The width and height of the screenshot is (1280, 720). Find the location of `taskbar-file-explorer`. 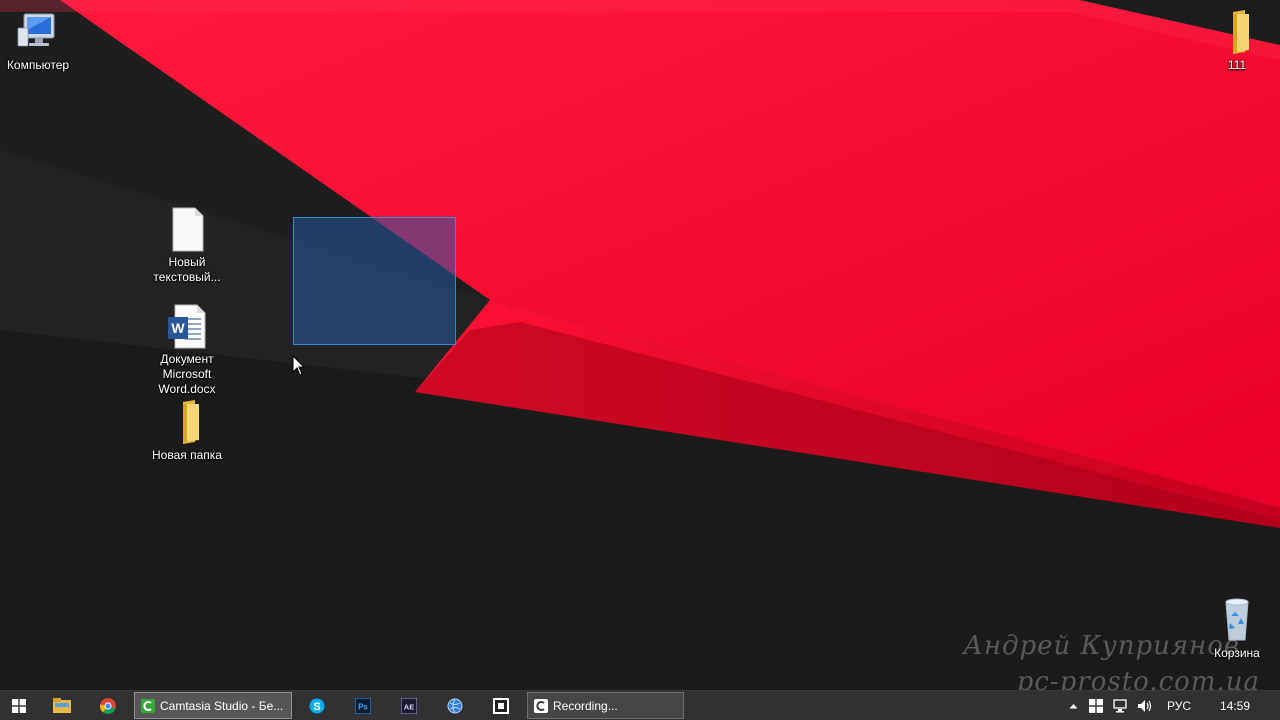

taskbar-file-explorer is located at coordinates (62, 705).